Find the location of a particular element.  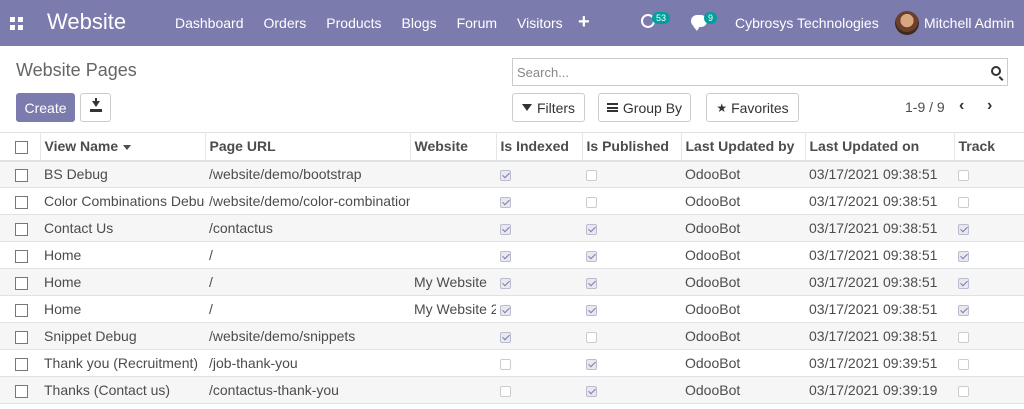

table-row: Home / OdooBot 03/17/2021 09:38:51 is located at coordinates (512, 255).